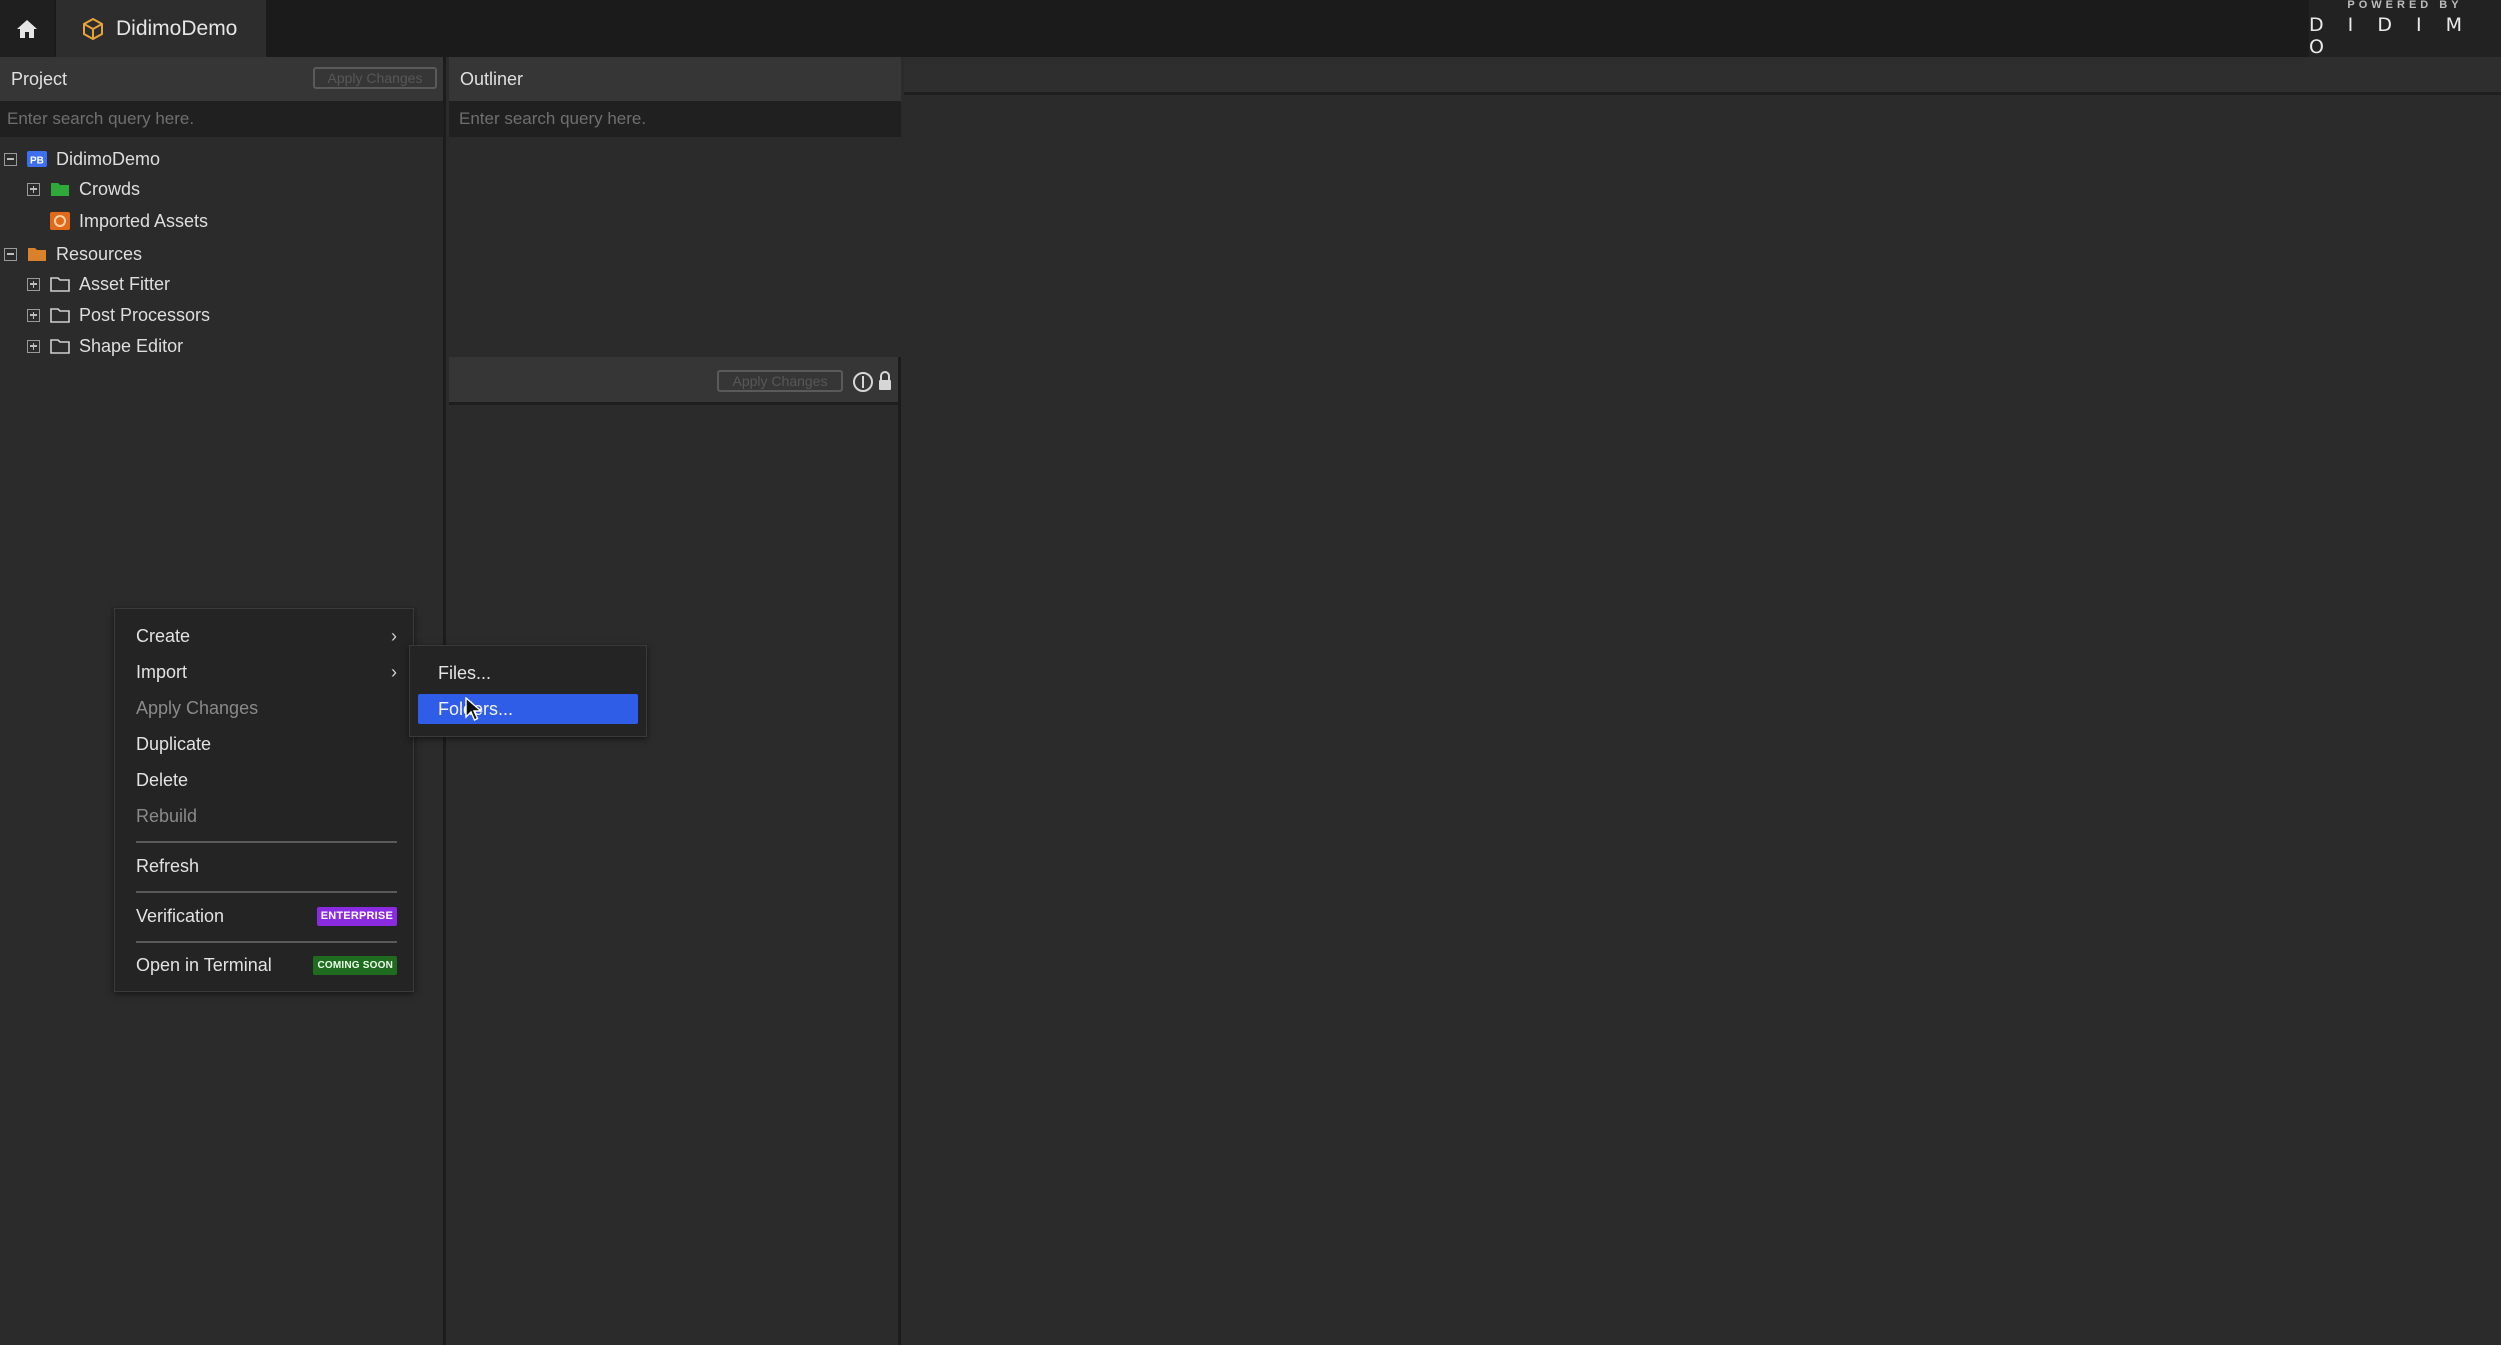  I want to click on tab-label: DidimoDemo, so click(177, 28).